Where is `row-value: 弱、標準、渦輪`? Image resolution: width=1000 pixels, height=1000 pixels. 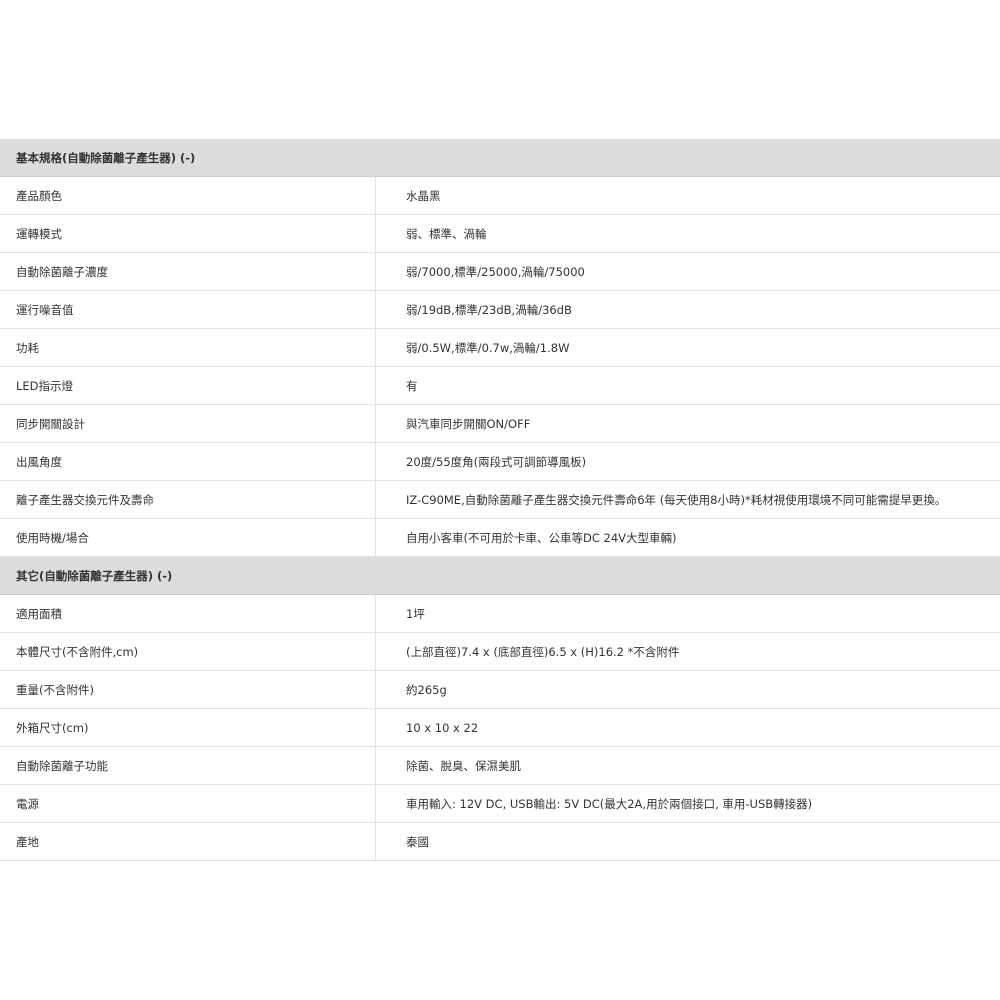 row-value: 弱、標準、渦輪 is located at coordinates (688, 233).